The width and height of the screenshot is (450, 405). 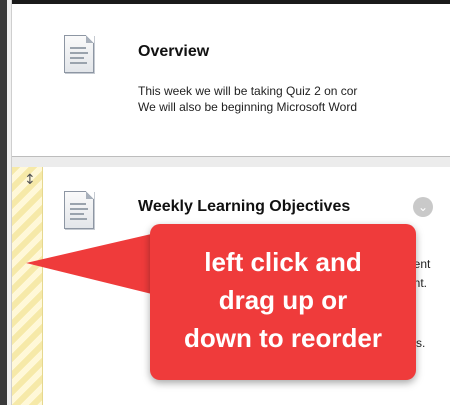 What do you see at coordinates (283, 262) in the screenshot?
I see `callout-line-1: left click and` at bounding box center [283, 262].